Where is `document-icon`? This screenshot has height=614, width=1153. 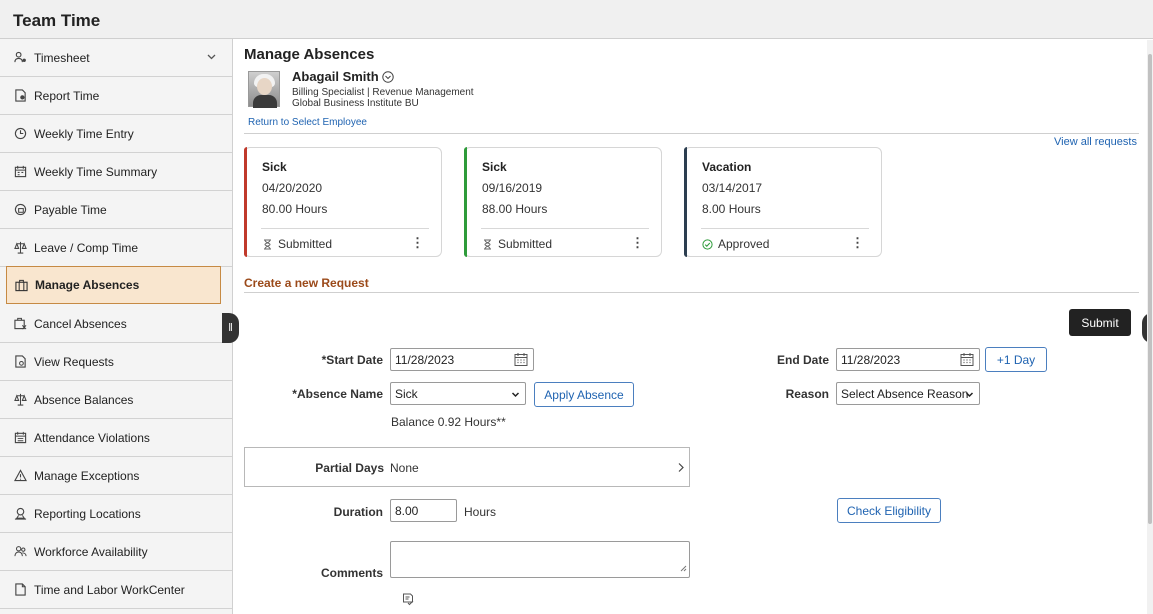 document-icon is located at coordinates (20, 589).